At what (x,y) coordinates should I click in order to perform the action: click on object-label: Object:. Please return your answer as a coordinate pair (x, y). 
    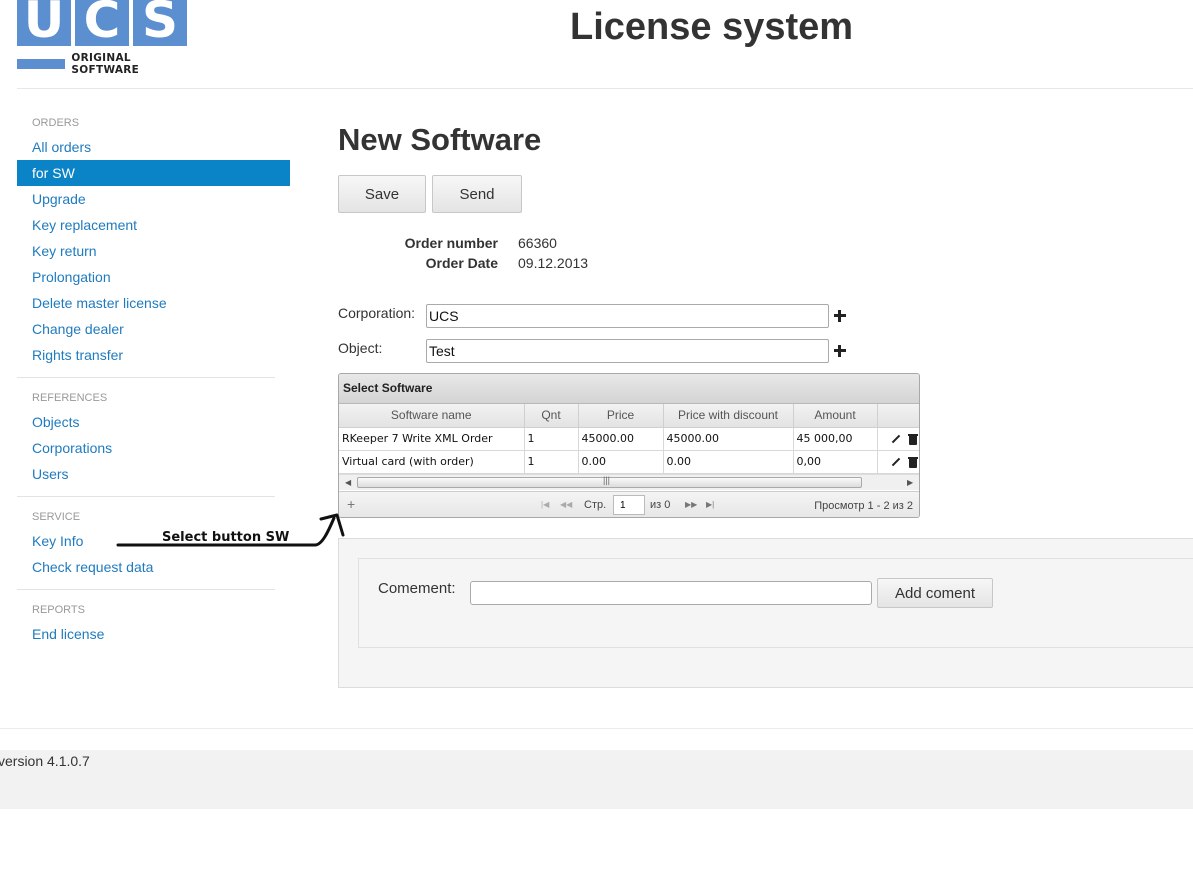
    Looking at the image, I should click on (360, 348).